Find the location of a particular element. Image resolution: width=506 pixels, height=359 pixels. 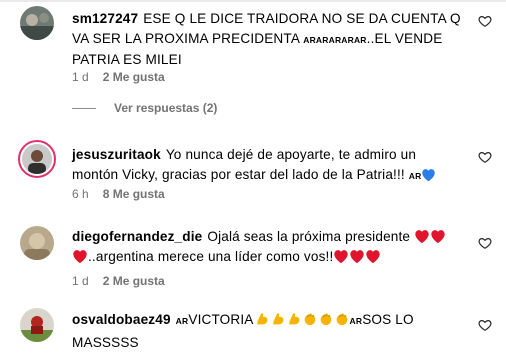

comment-body: Ojalá seas la próxima presidente is located at coordinates (309, 236).